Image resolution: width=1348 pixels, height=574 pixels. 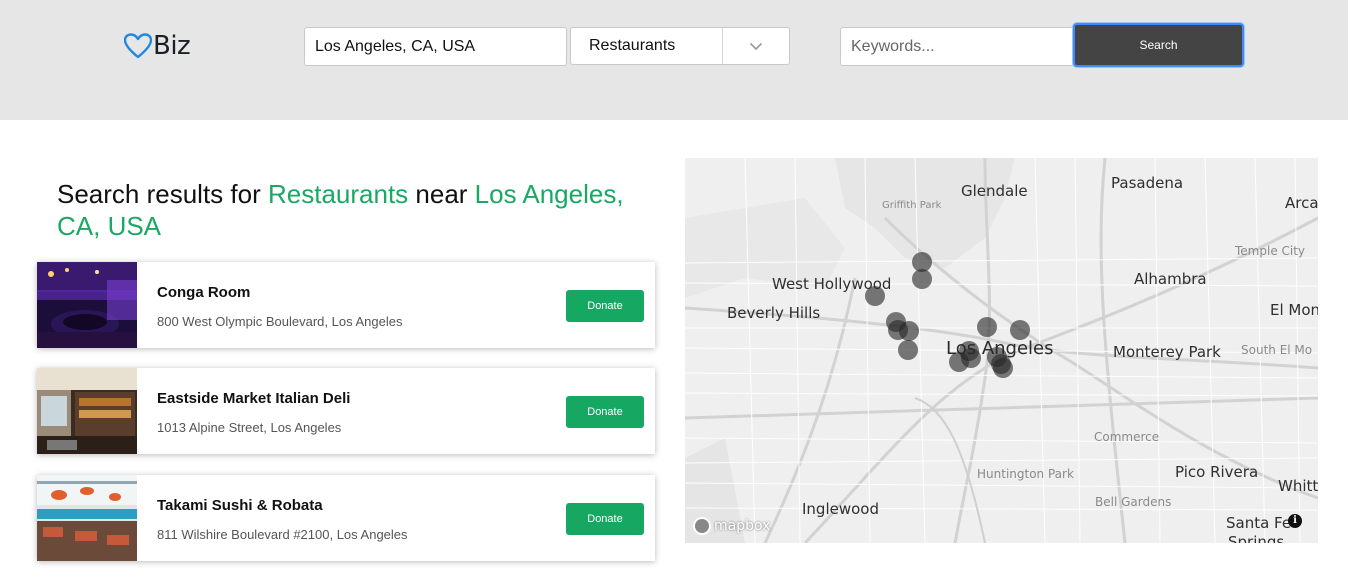 I want to click on map-label-huntington-park: Huntington Park, so click(x=1025, y=474).